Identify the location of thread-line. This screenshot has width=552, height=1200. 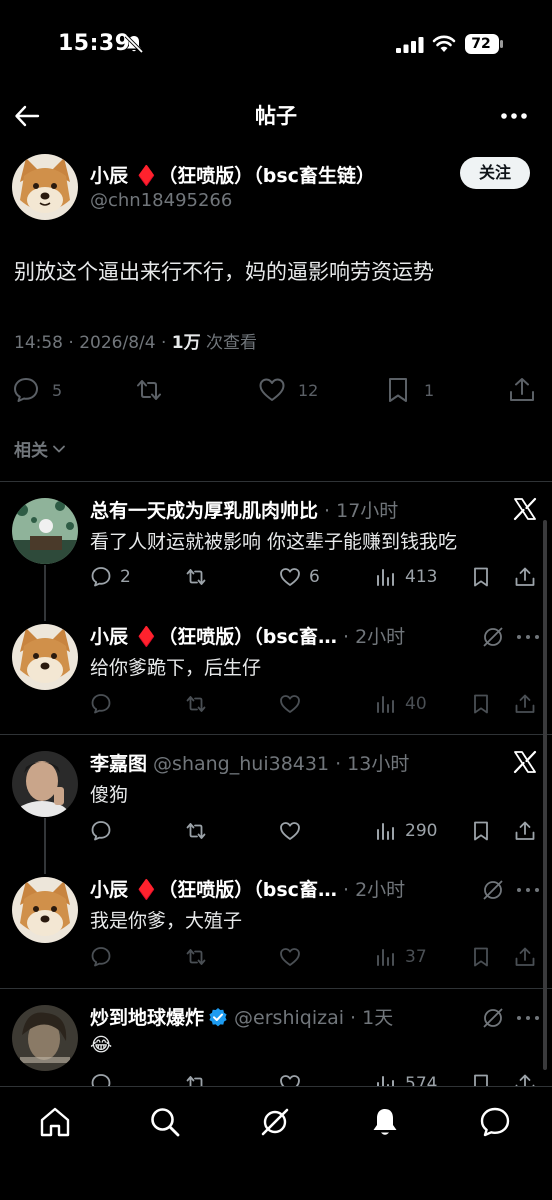
(45, 593).